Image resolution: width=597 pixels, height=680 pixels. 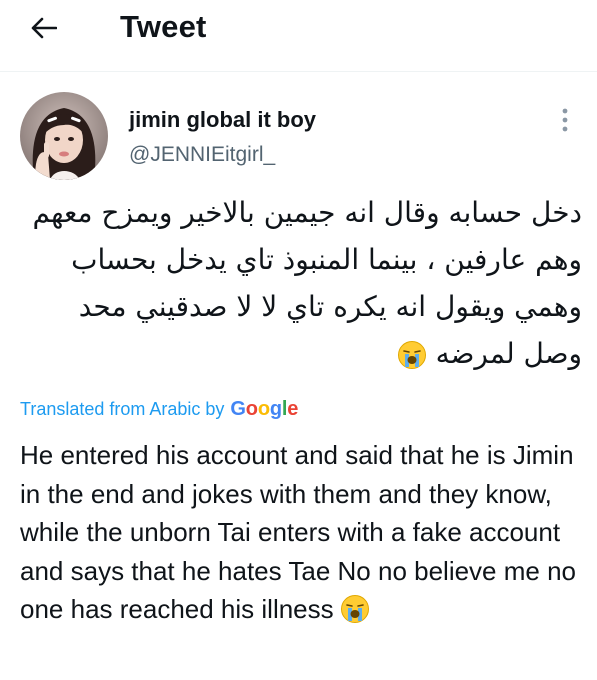 What do you see at coordinates (222, 120) in the screenshot?
I see `author-display-name: jimin global it boy` at bounding box center [222, 120].